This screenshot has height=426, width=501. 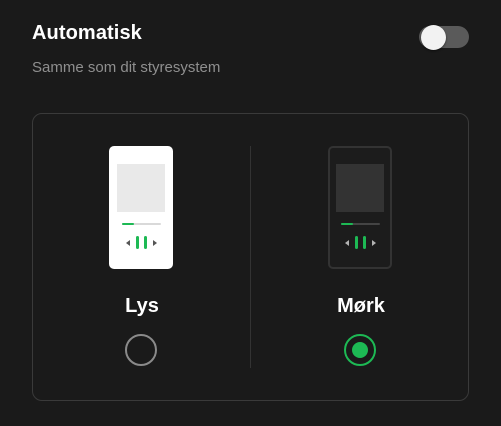 I want to click on automatic-toggle, so click(x=444, y=37).